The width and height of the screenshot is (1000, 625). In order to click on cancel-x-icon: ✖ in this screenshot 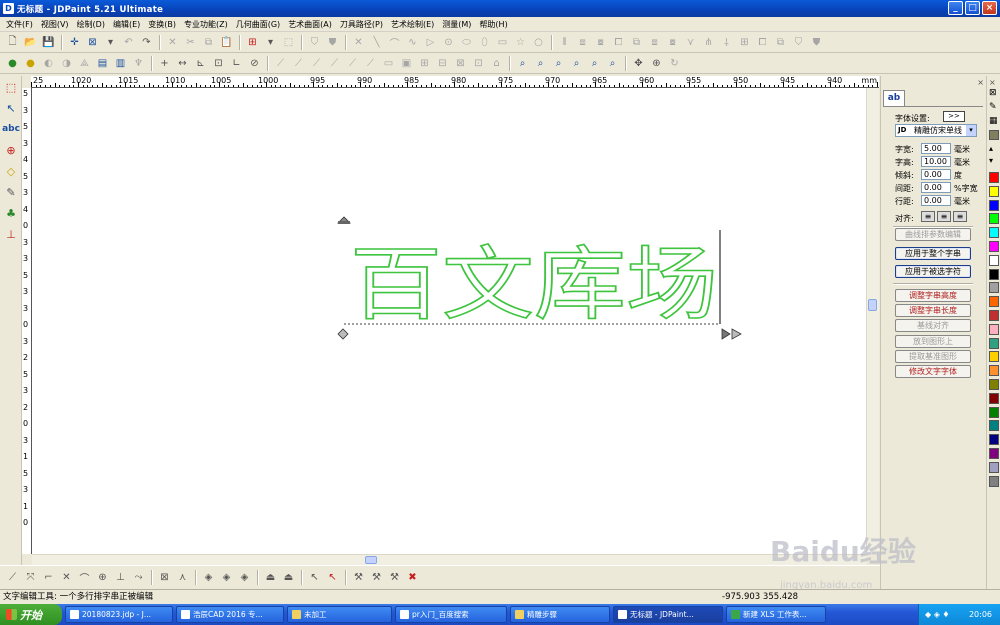, I will do `click(412, 577)`.